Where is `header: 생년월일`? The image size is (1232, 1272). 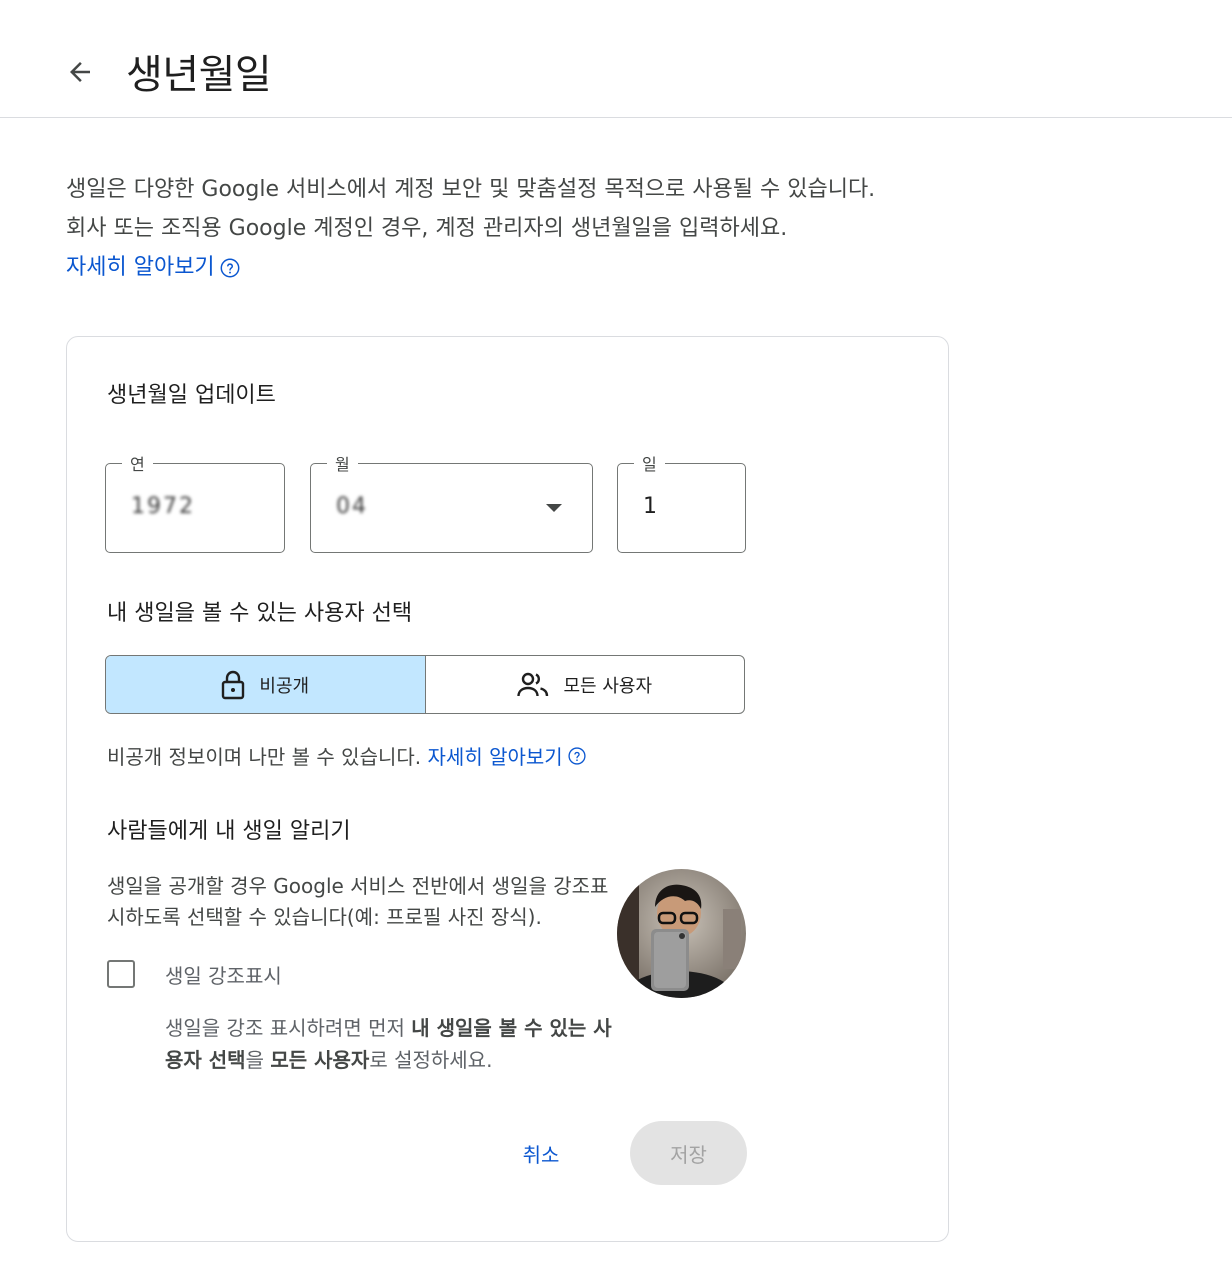
header: 생년월일 is located at coordinates (616, 59).